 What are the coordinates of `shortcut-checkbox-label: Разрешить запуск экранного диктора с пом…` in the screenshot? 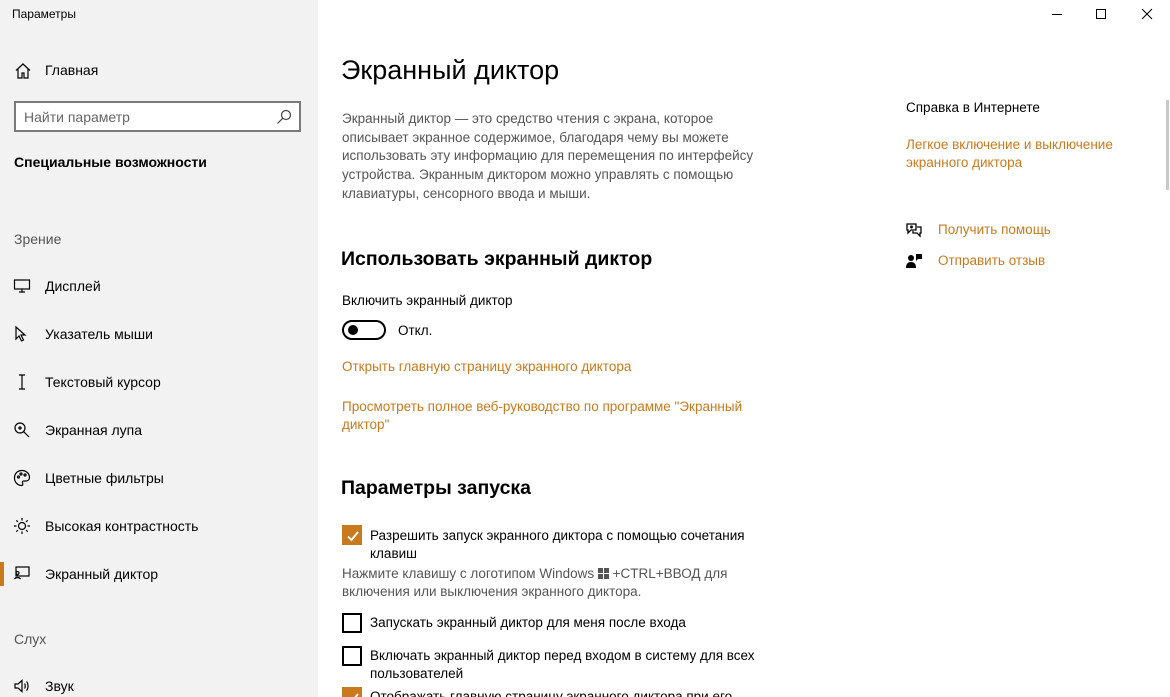 It's located at (557, 544).